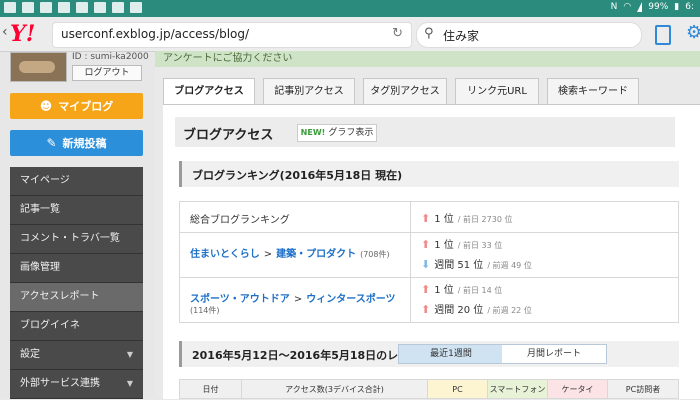 The image size is (700, 400). What do you see at coordinates (405, 91) in the screenshot?
I see `tab-2: タグ別アクセス` at bounding box center [405, 91].